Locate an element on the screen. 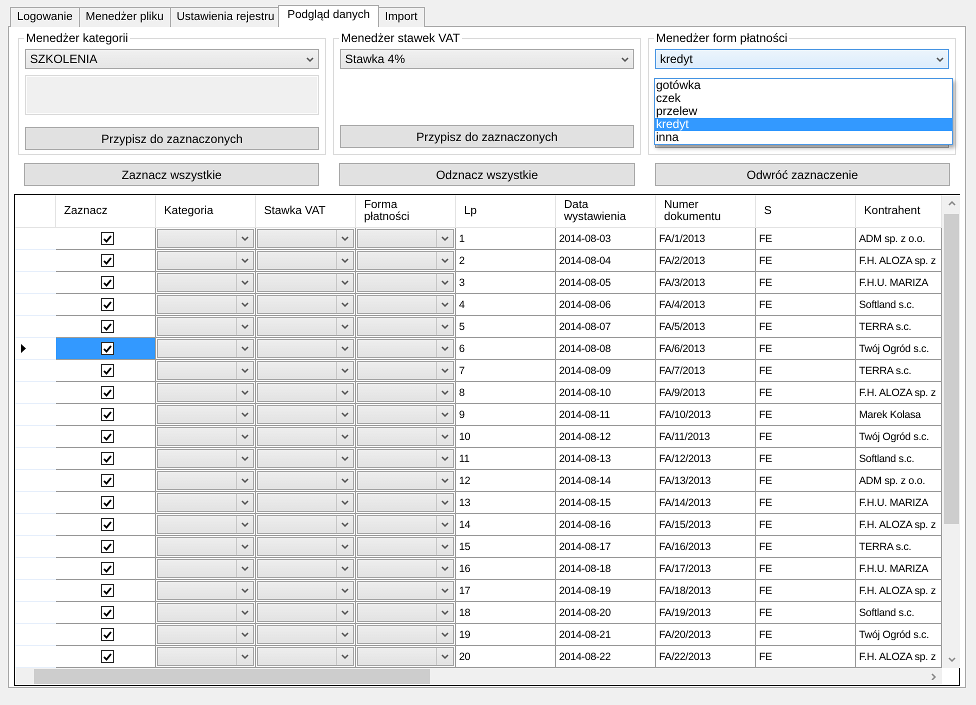 This screenshot has height=705, width=976. text-field is located at coordinates (172, 95).